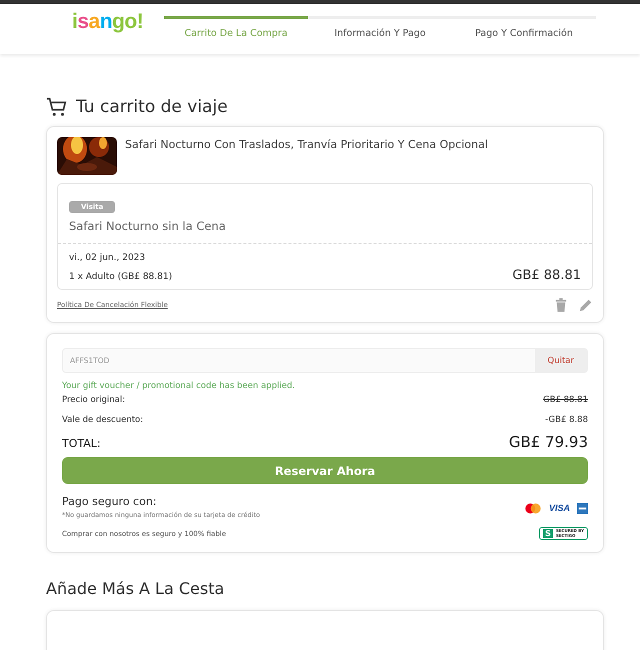 The height and width of the screenshot is (650, 640). Describe the element at coordinates (81, 443) in the screenshot. I see `total-label: TOTAL:` at that location.